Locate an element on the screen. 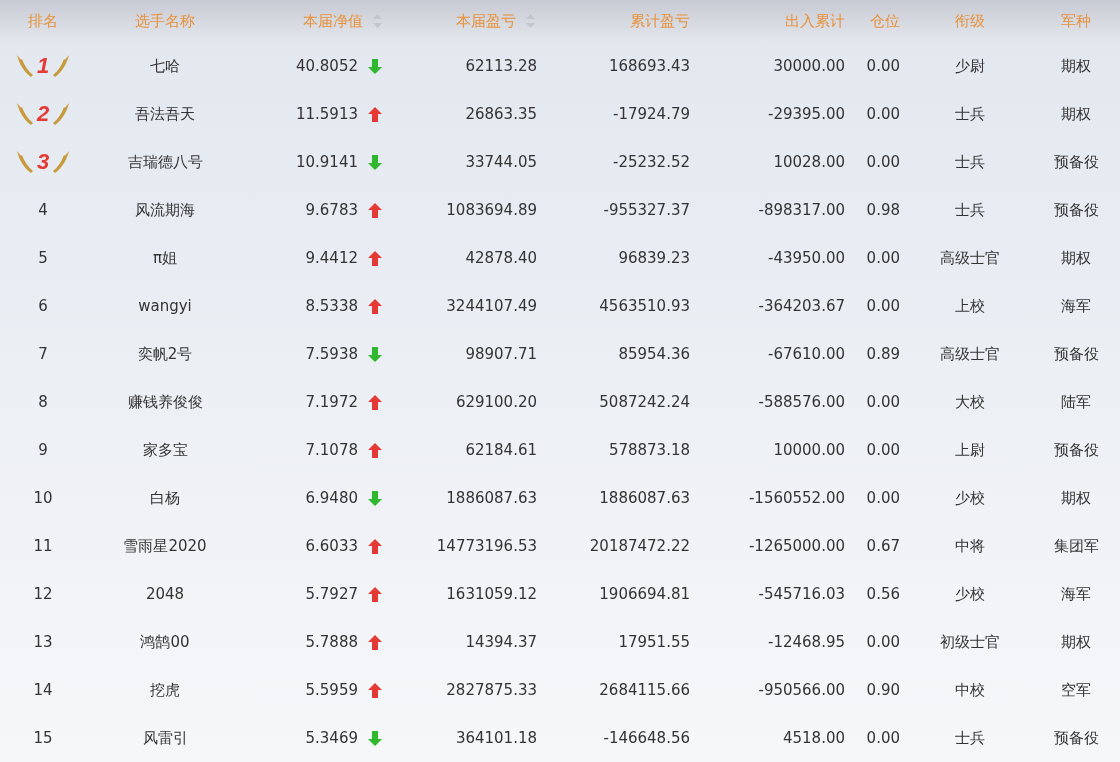 This screenshot has width=1120, height=762. table-cell-text: 168693.43 is located at coordinates (649, 66).